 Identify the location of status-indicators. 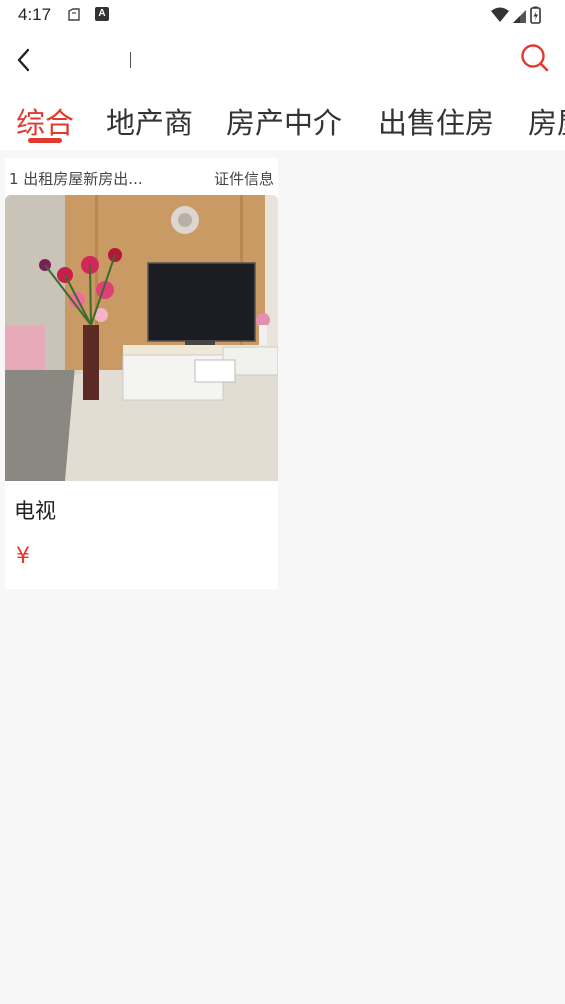
(519, 16).